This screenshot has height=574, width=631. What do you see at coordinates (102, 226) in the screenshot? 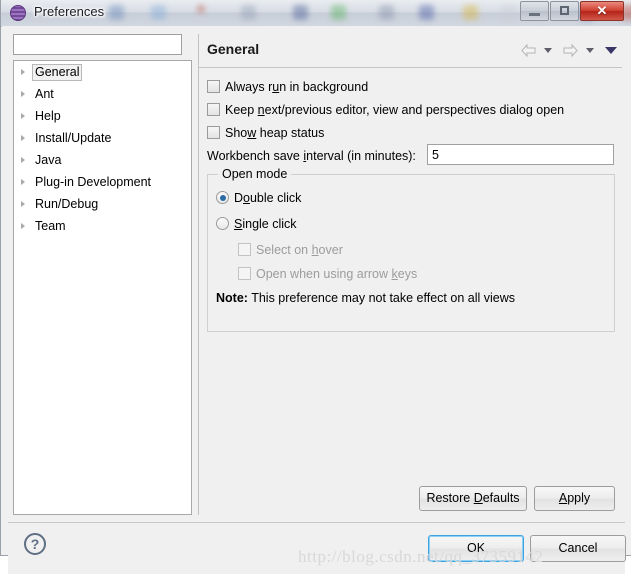
I see `sidebar-item-team: Team` at bounding box center [102, 226].